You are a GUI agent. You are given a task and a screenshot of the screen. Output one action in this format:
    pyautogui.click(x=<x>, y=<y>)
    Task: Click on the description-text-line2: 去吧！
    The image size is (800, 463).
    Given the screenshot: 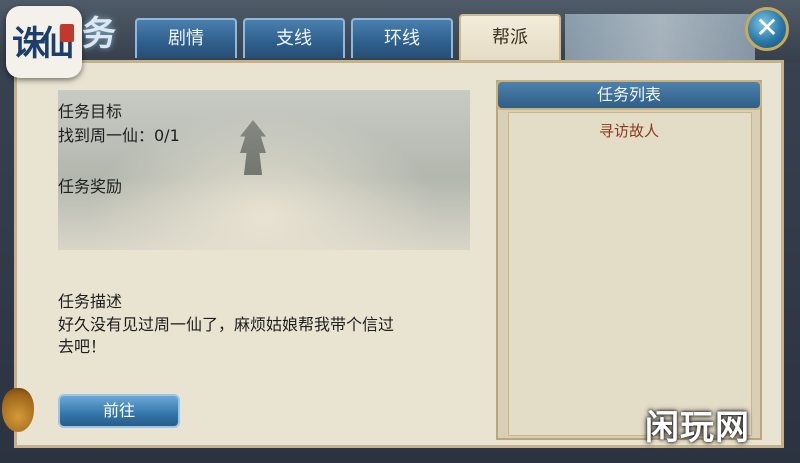 What is the action you would take?
    pyautogui.click(x=82, y=346)
    